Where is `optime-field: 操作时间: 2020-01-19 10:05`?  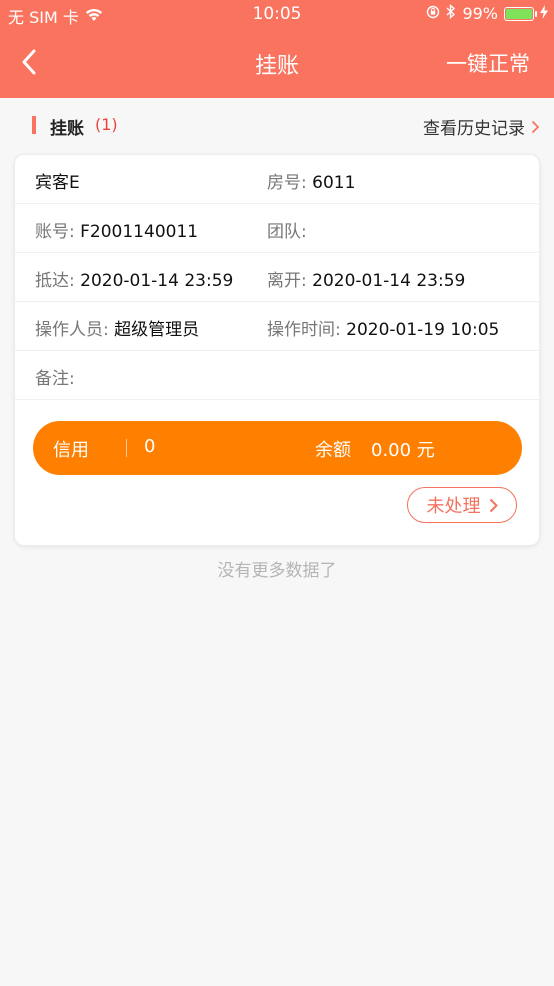
optime-field: 操作时间: 2020-01-19 10:05 is located at coordinates (383, 327).